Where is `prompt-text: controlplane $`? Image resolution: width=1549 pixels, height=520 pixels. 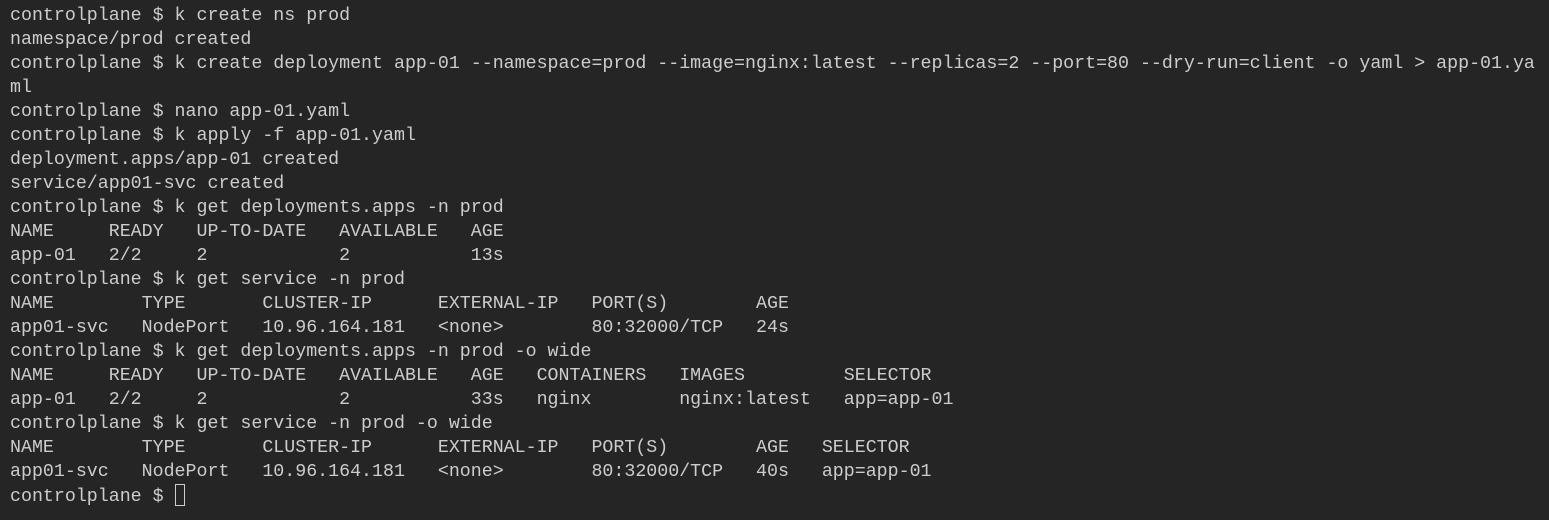 prompt-text: controlplane $ is located at coordinates (92, 497).